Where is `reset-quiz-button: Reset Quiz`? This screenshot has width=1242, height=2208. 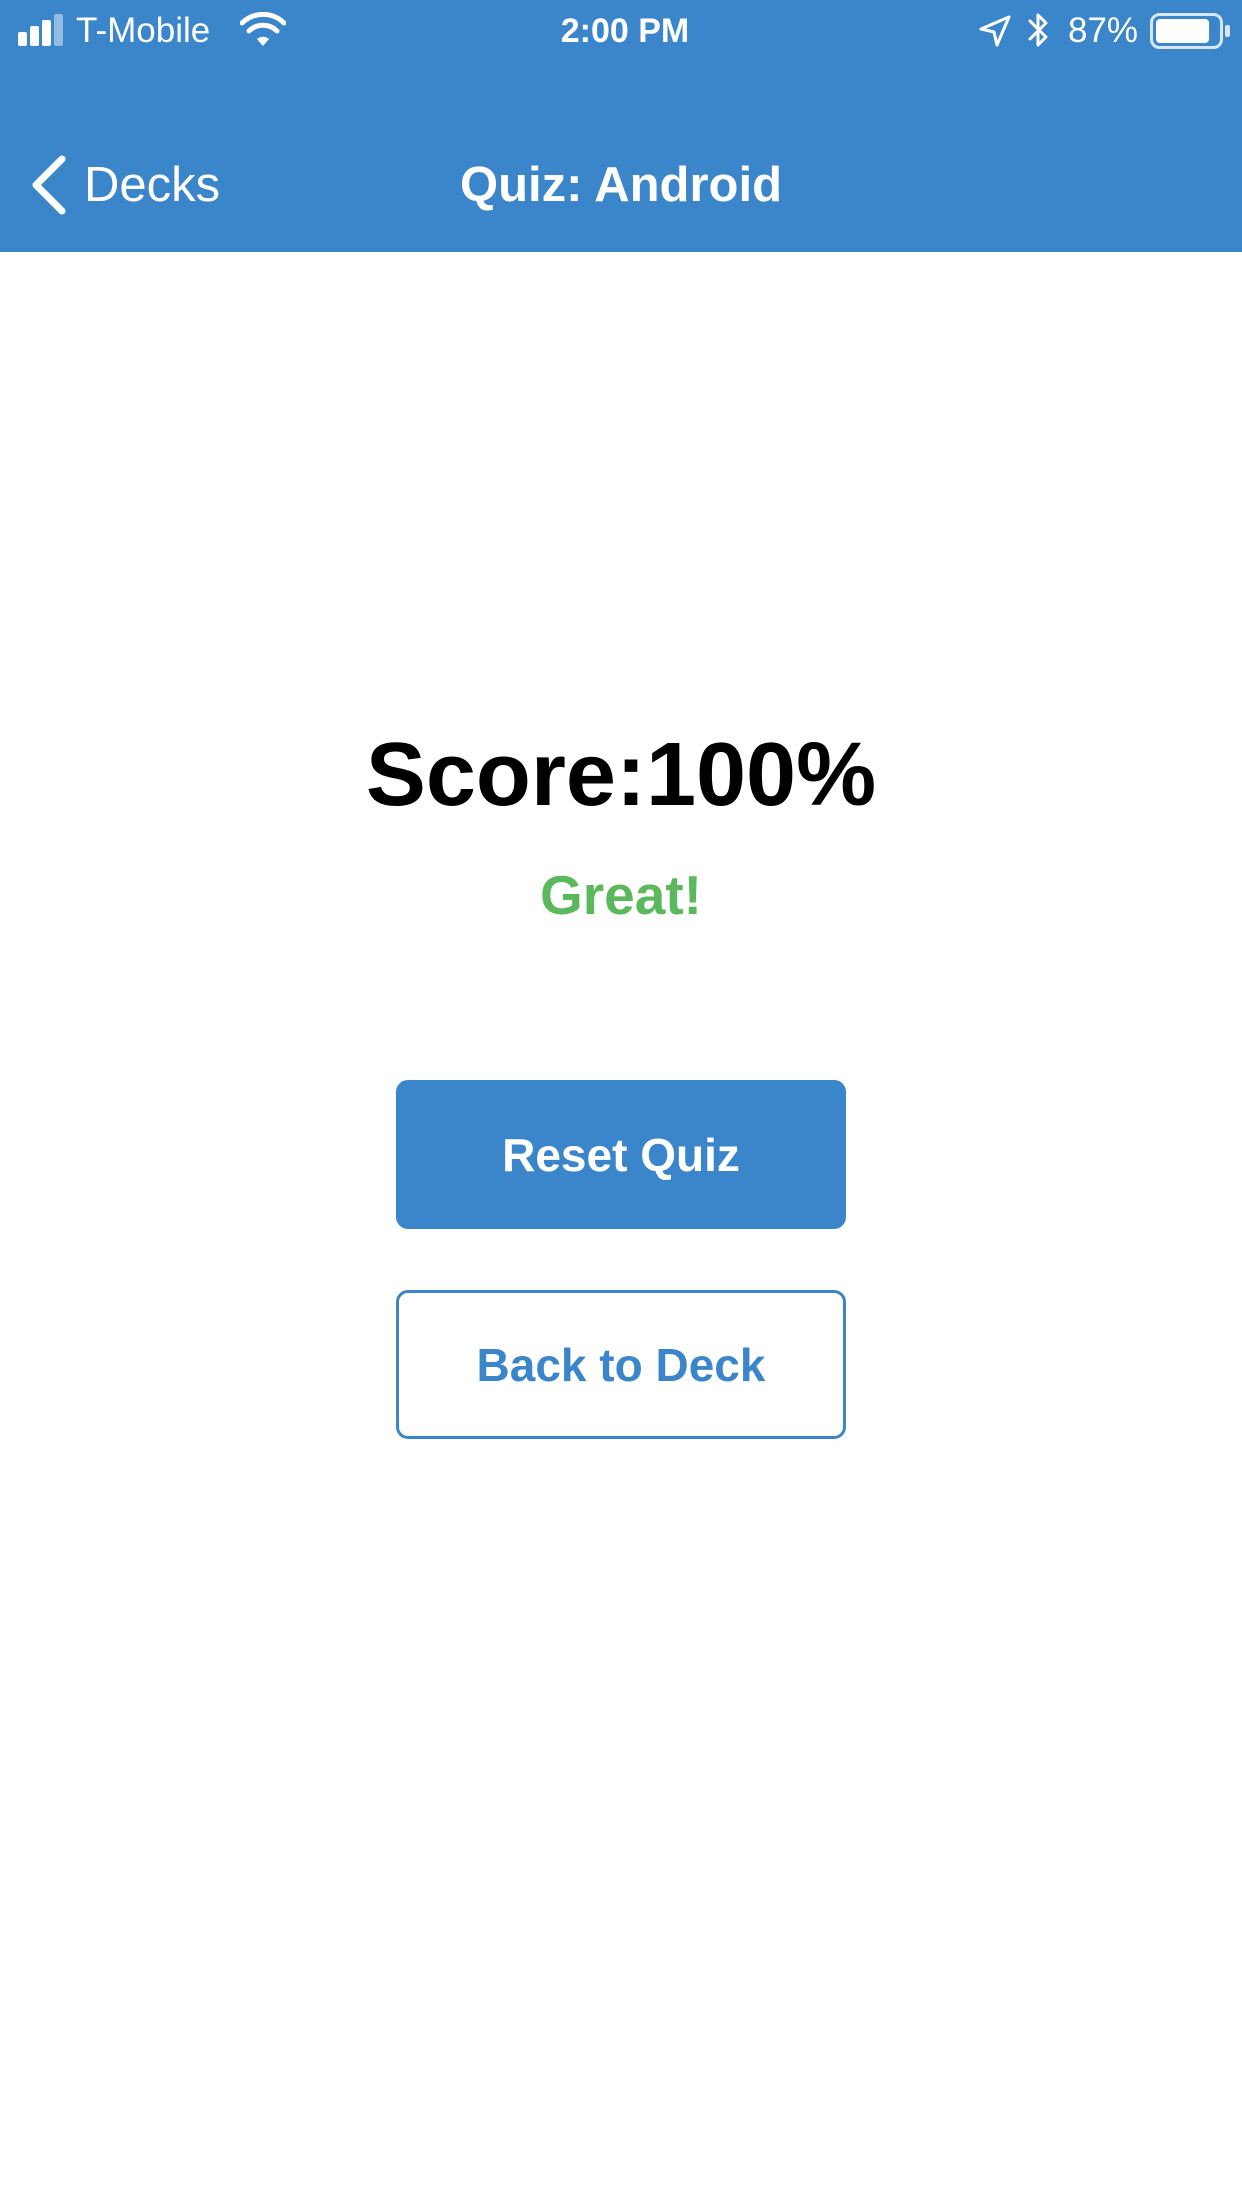
reset-quiz-button: Reset Quiz is located at coordinates (621, 1154).